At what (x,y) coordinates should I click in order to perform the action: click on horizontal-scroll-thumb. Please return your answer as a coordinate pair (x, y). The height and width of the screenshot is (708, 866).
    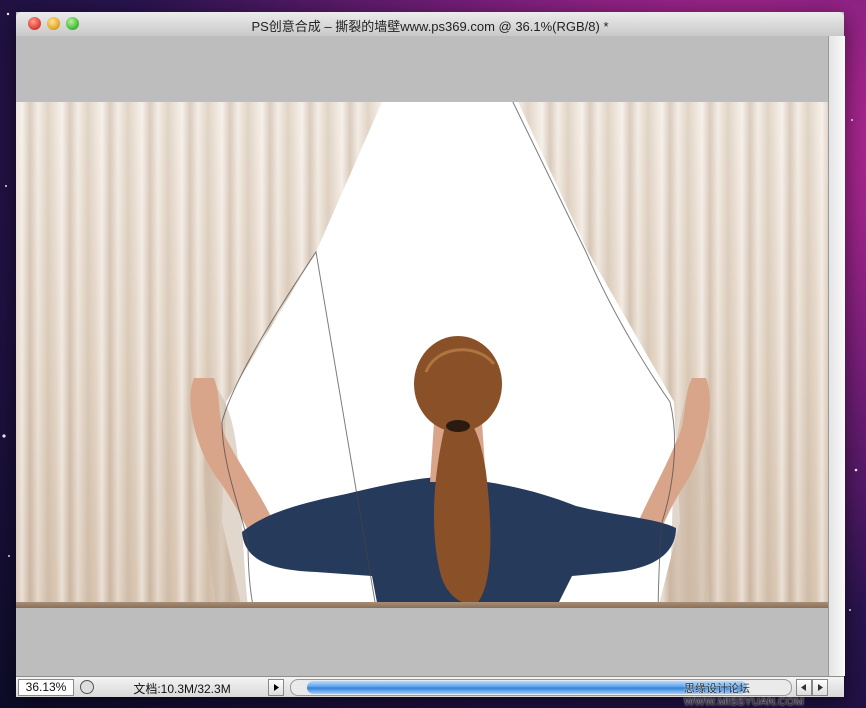
    Looking at the image, I should click on (527, 687).